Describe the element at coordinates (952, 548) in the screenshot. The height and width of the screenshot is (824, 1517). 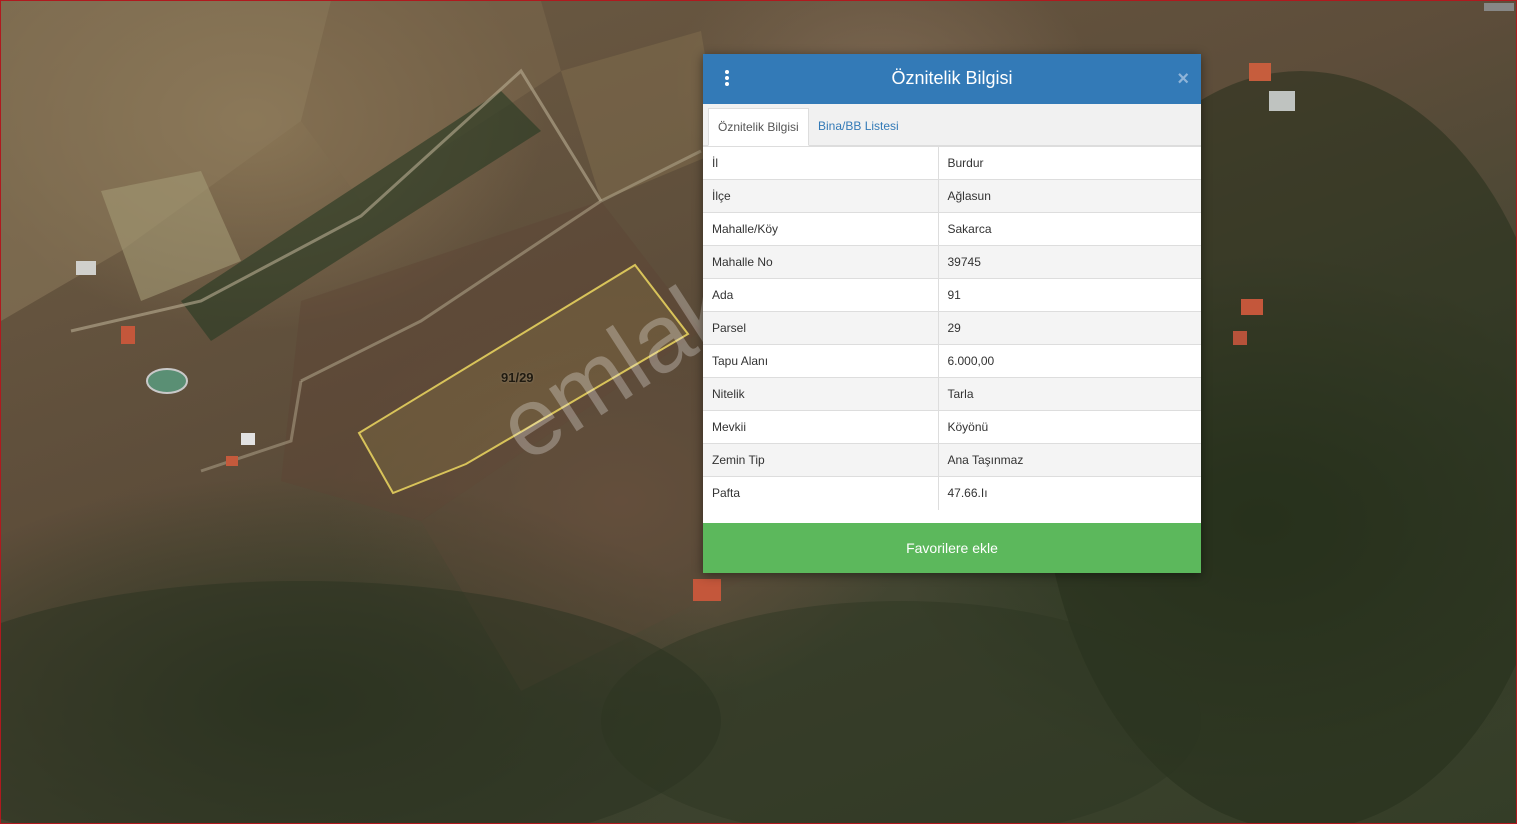
I see `add-to-favorites-button: Favorilere ekle` at that location.